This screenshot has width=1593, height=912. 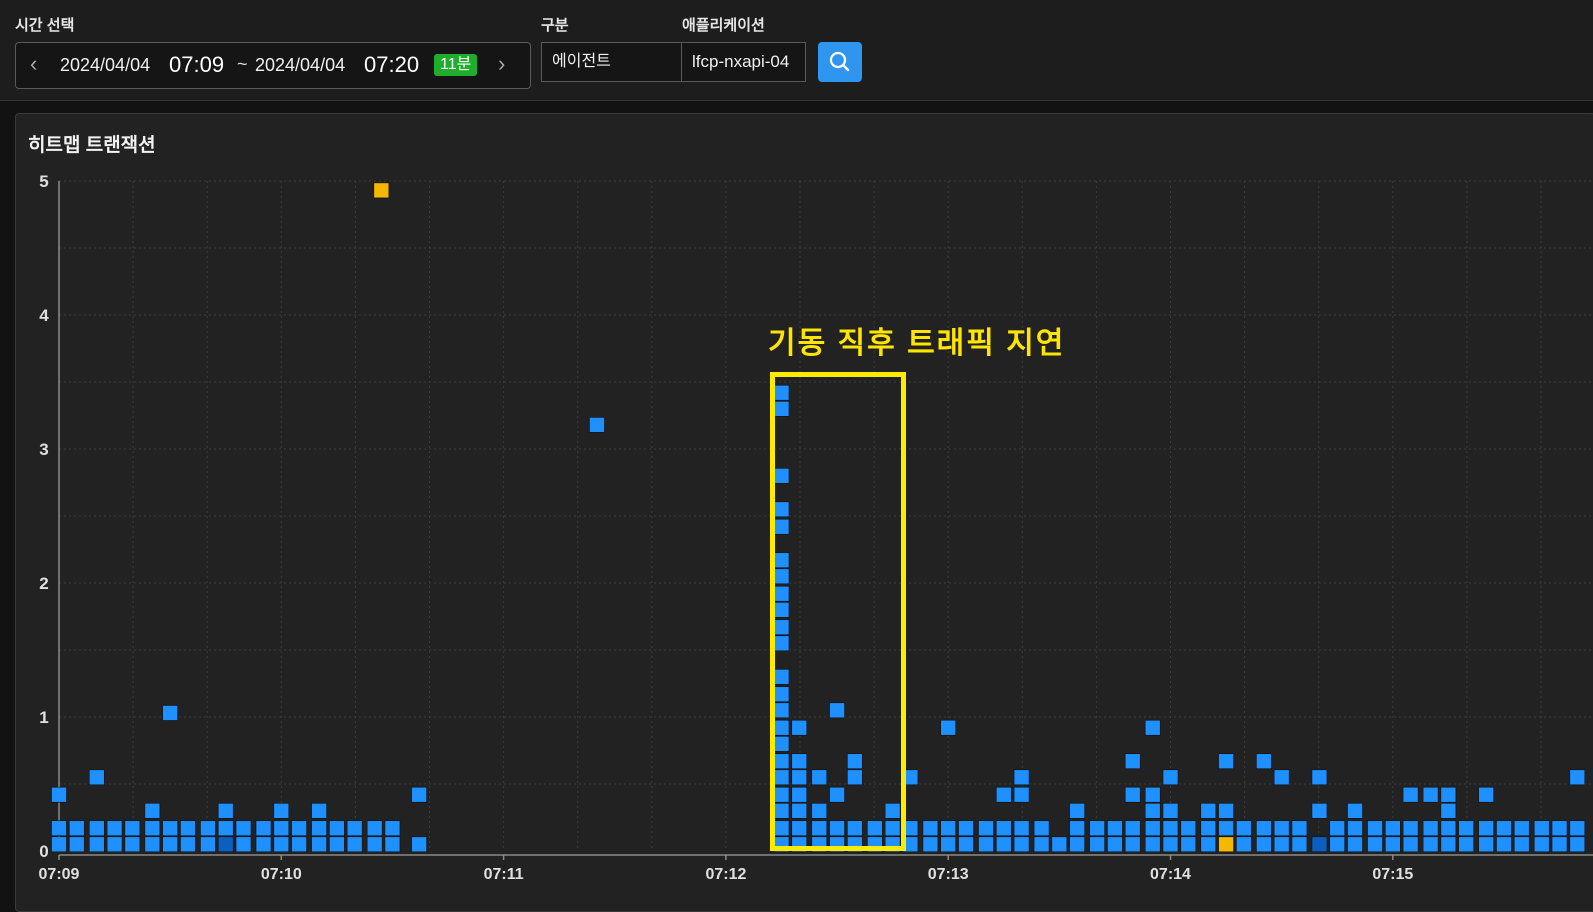 What do you see at coordinates (1226, 844) in the screenshot?
I see `heatmap-cell-slow` at bounding box center [1226, 844].